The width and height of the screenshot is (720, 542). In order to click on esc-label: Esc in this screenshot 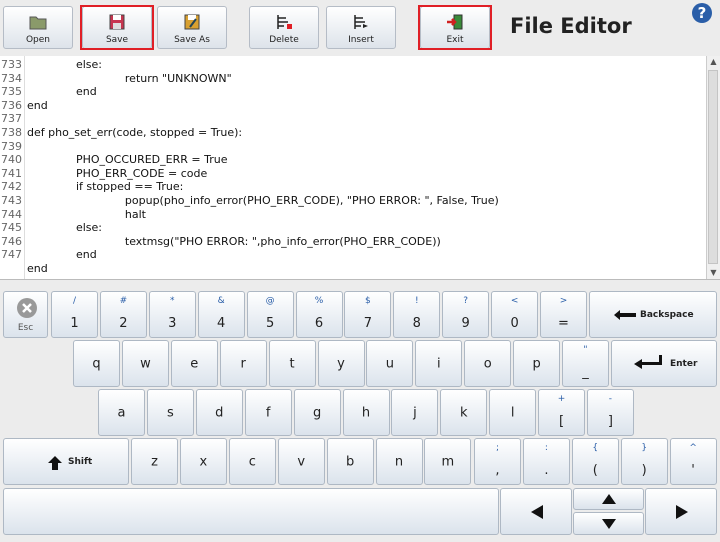, I will do `click(25, 328)`.